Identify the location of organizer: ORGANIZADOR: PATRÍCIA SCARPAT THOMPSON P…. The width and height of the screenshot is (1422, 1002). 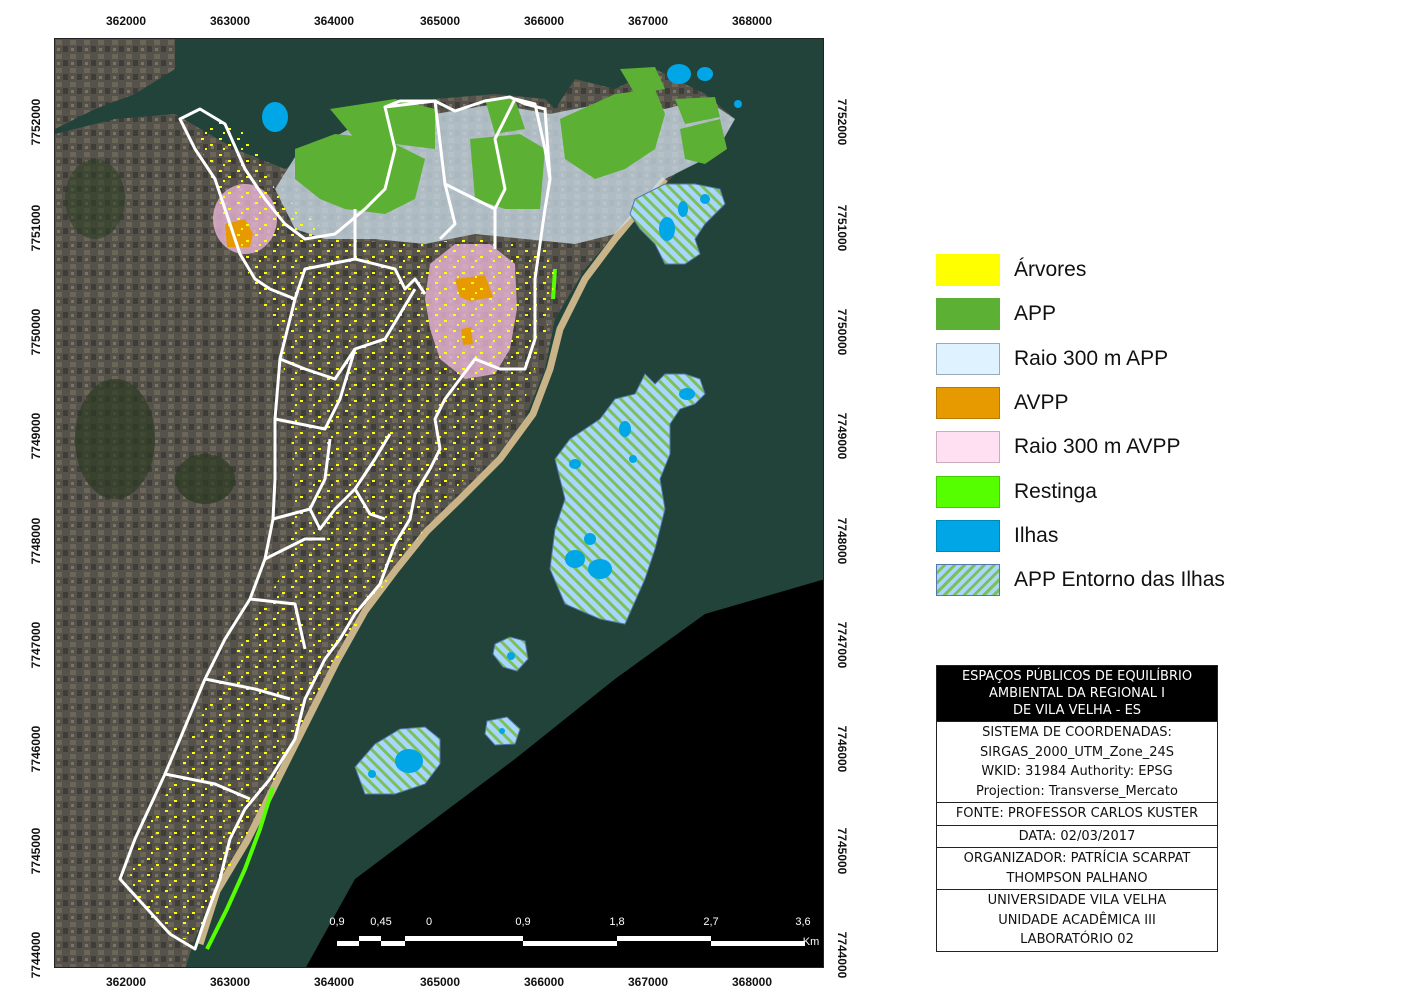
(1077, 868).